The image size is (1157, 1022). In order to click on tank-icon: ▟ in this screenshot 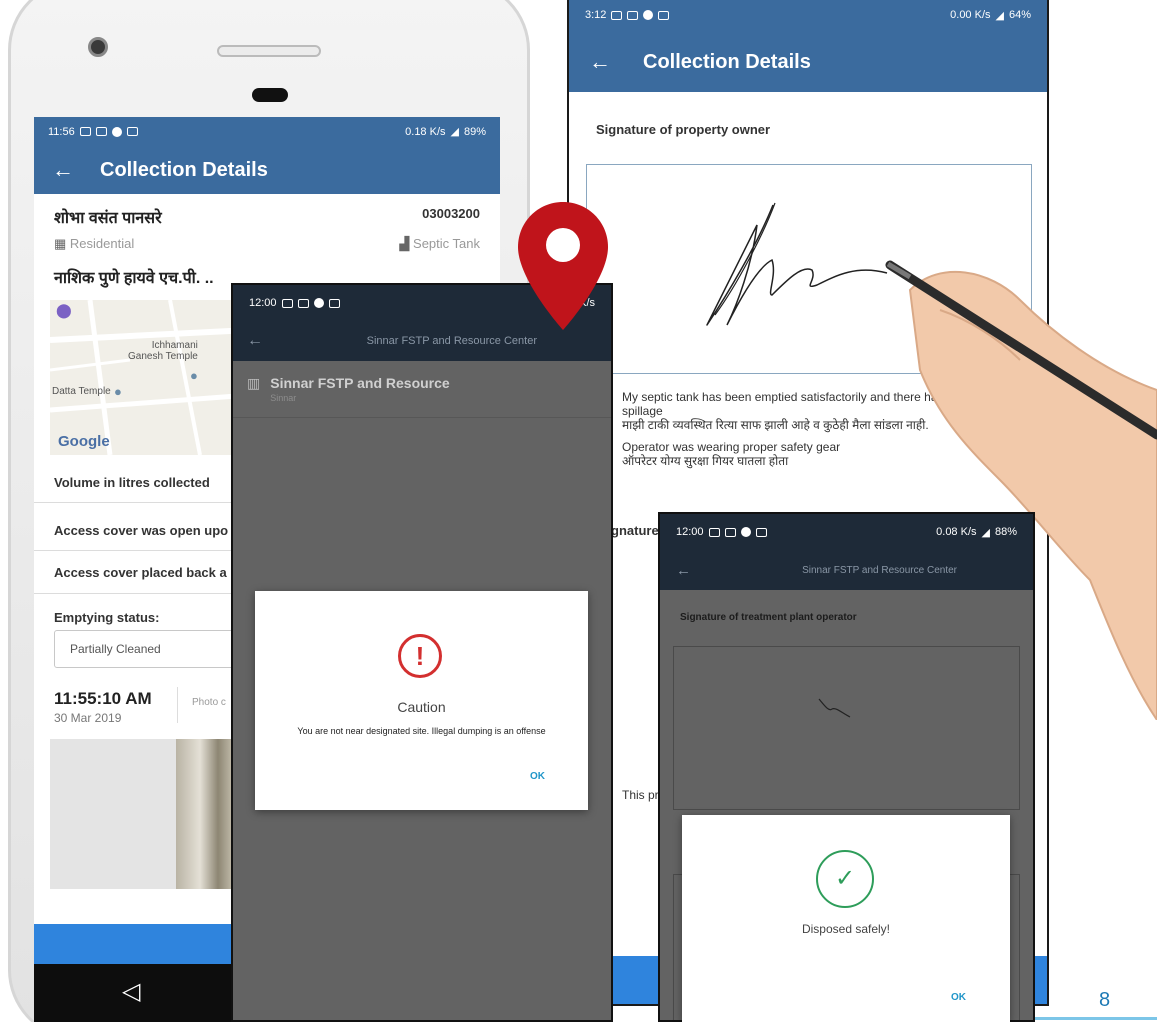, I will do `click(404, 243)`.